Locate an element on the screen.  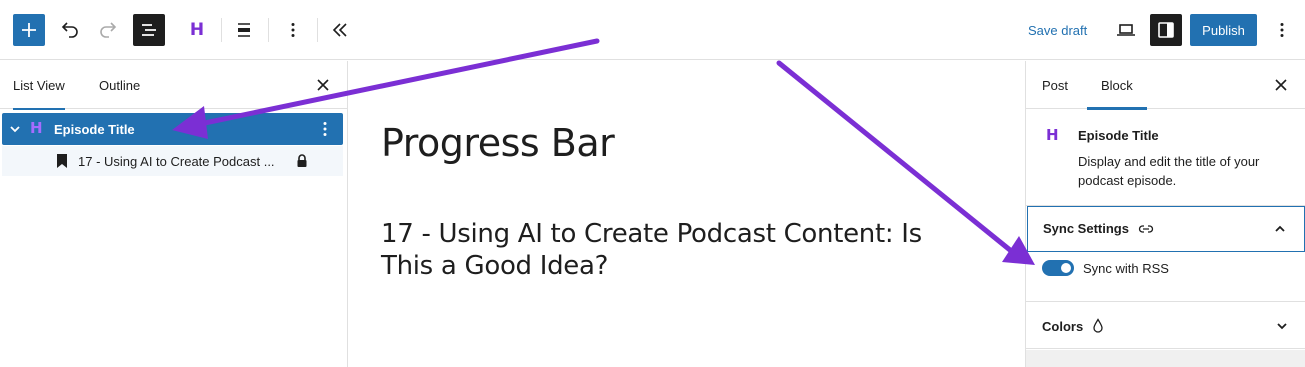
list-view-button is located at coordinates (149, 30).